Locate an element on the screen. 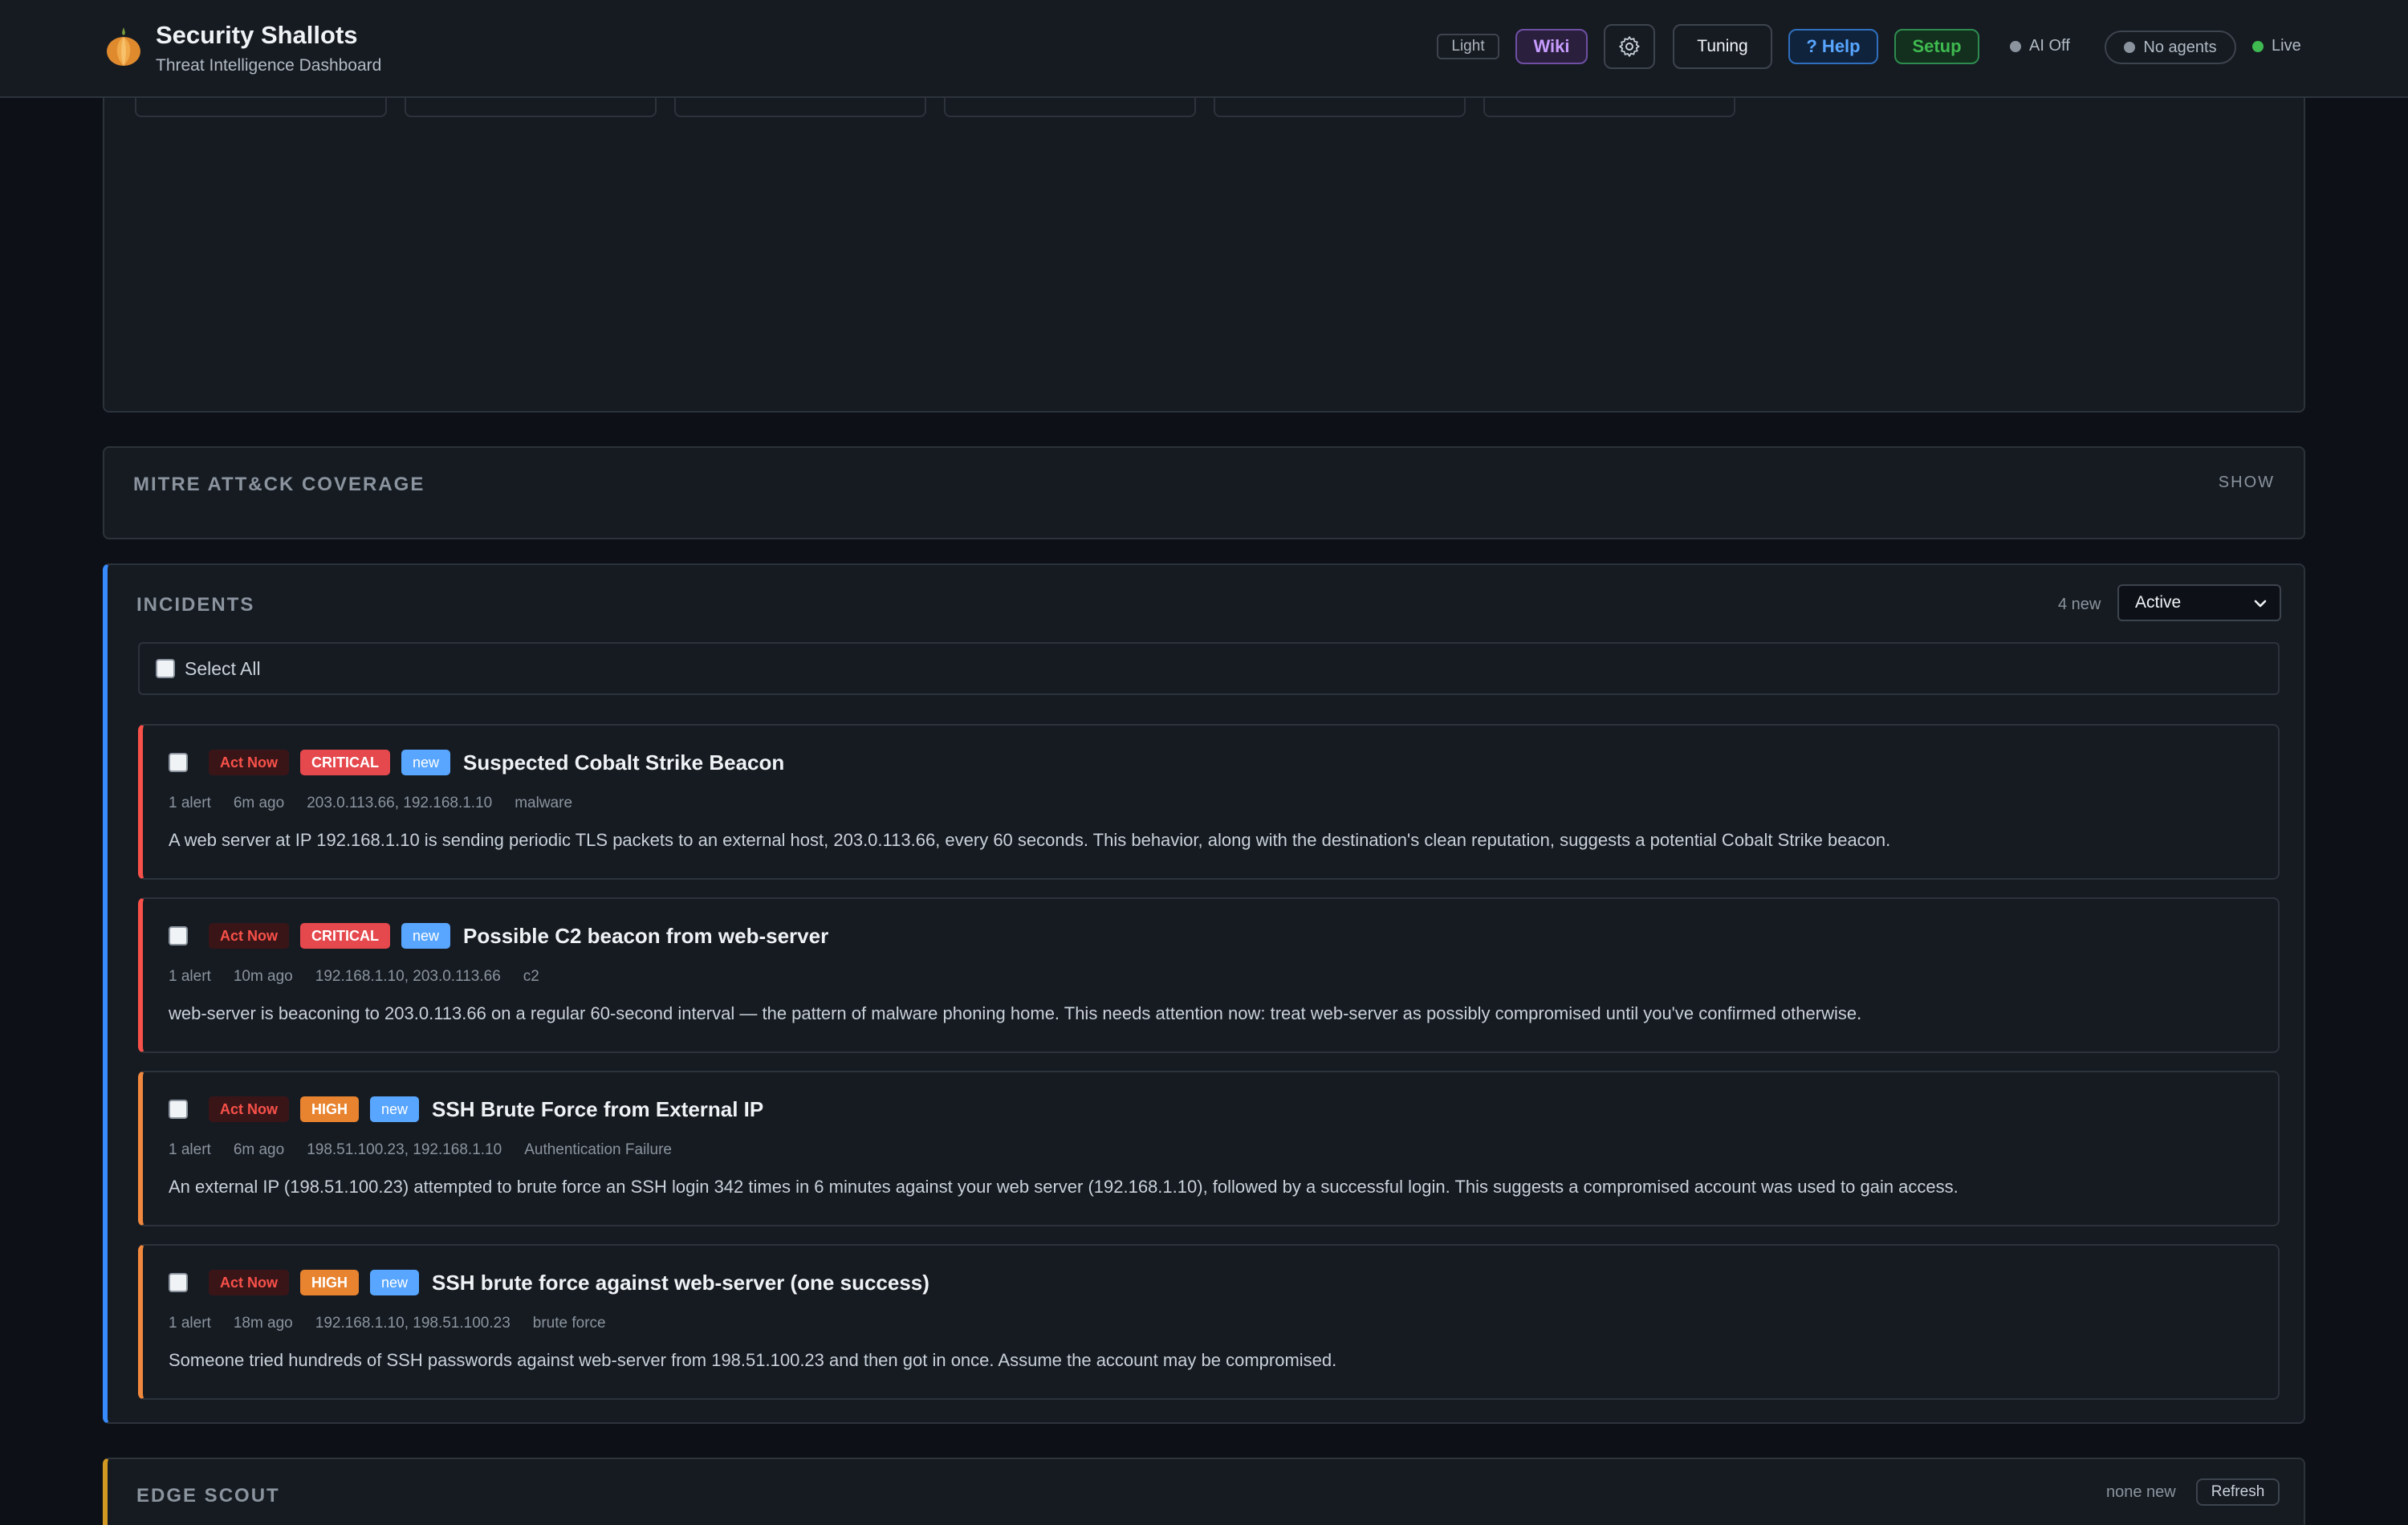 The height and width of the screenshot is (1525, 2408). incident-ips: 203.0.113.66, 192.168.1.10 is located at coordinates (400, 803).